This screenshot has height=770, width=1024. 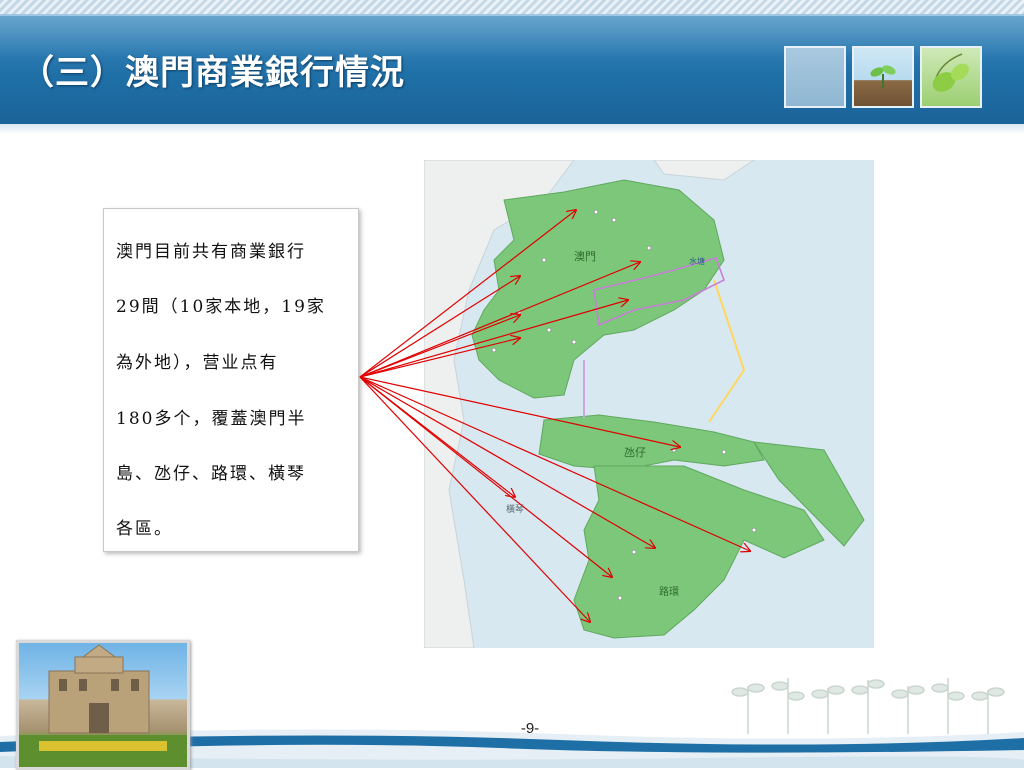 I want to click on page-number: -9-, so click(x=530, y=728).